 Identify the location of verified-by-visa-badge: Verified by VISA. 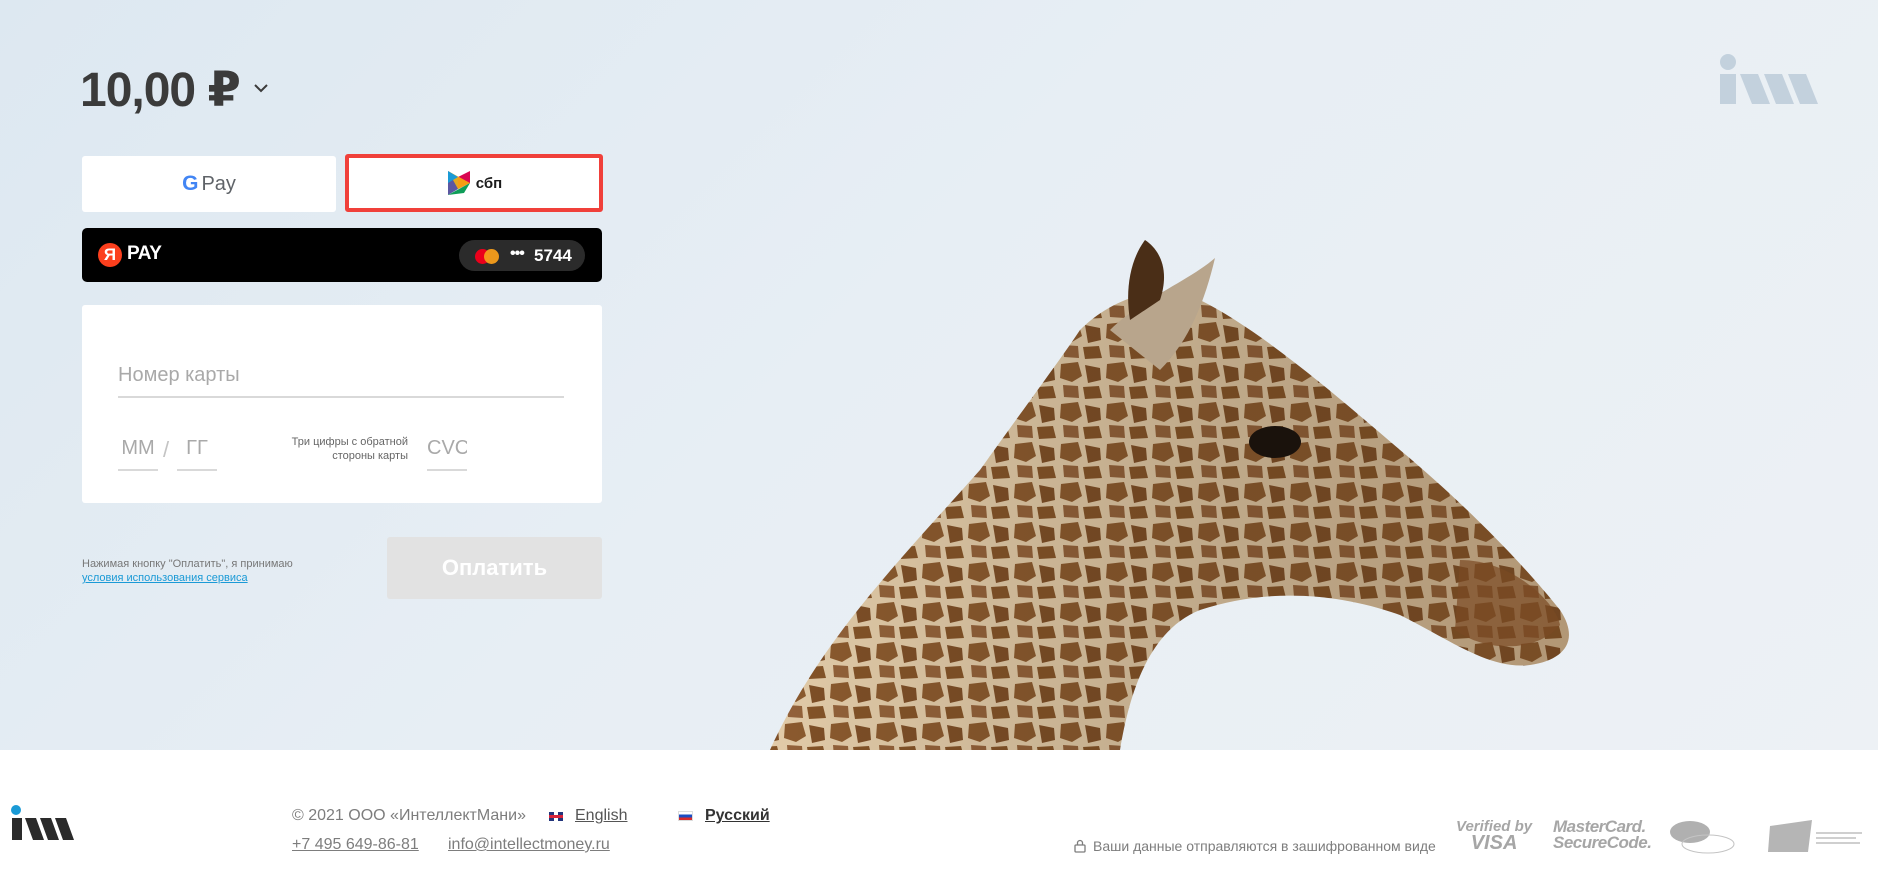
(1494, 836).